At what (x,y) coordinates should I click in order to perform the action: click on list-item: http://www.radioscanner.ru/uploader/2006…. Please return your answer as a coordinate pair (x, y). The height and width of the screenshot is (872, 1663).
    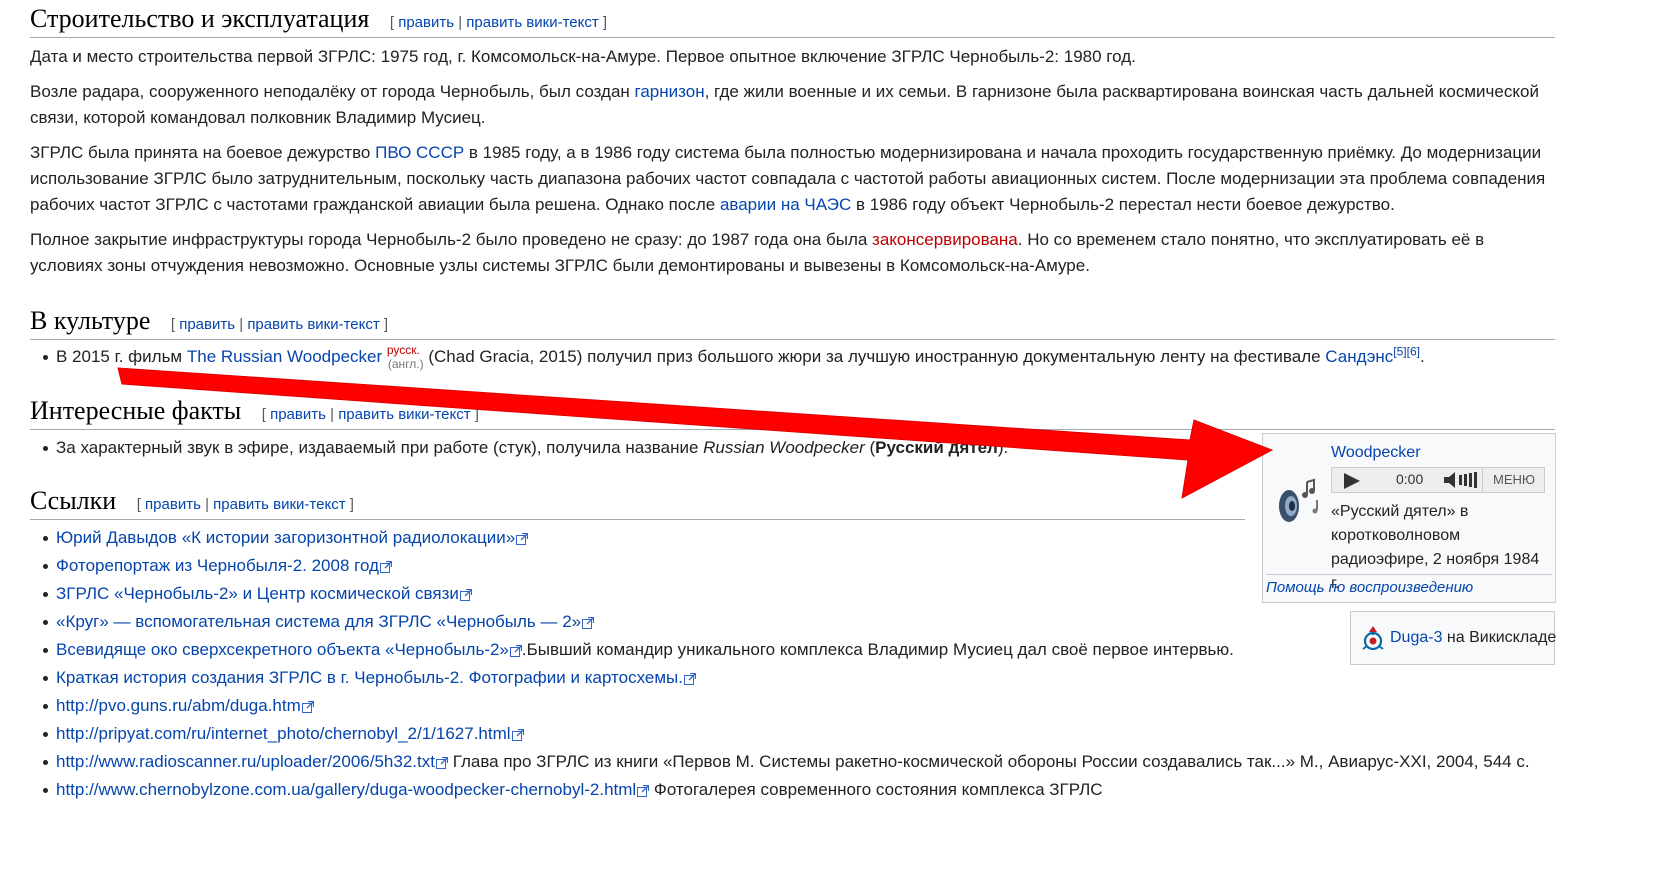
    Looking at the image, I should click on (792, 762).